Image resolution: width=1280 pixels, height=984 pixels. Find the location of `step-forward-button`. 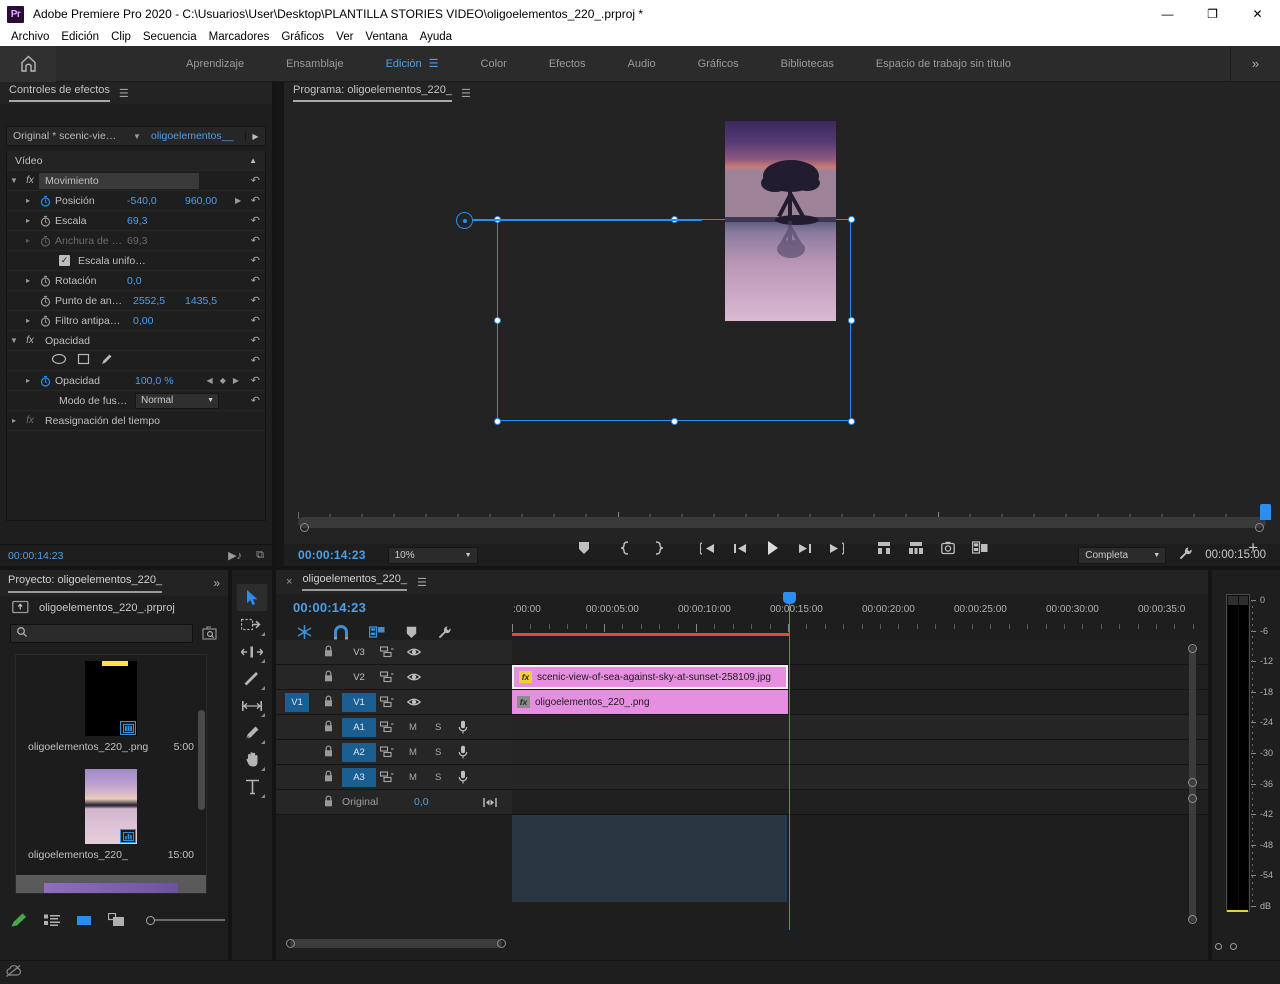

step-forward-button is located at coordinates (804, 548).